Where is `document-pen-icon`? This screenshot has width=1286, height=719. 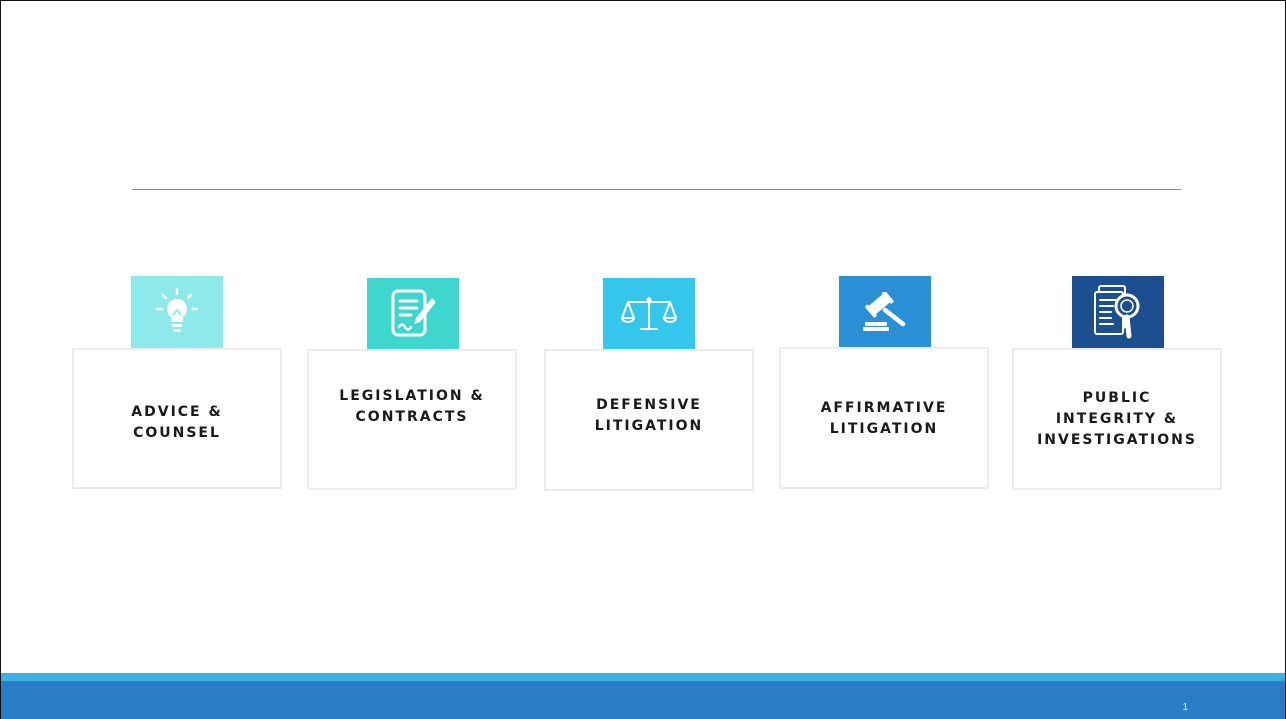 document-pen-icon is located at coordinates (413, 313).